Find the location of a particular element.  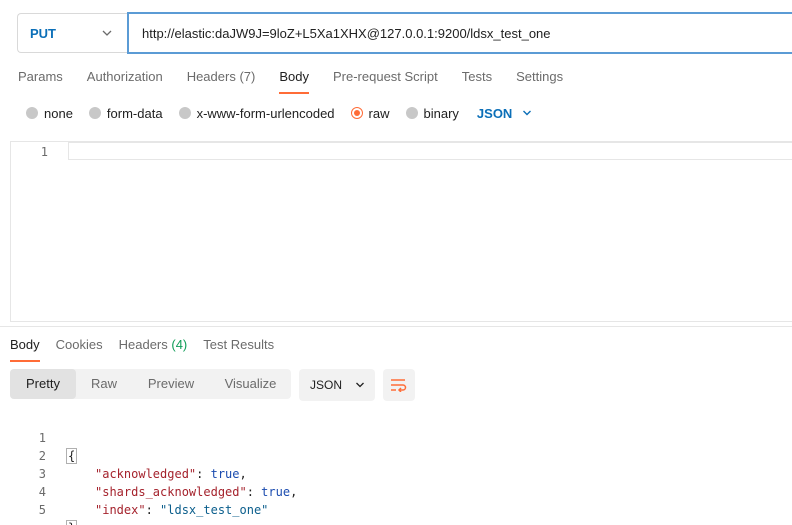

body-format-label: JSON is located at coordinates (494, 113).